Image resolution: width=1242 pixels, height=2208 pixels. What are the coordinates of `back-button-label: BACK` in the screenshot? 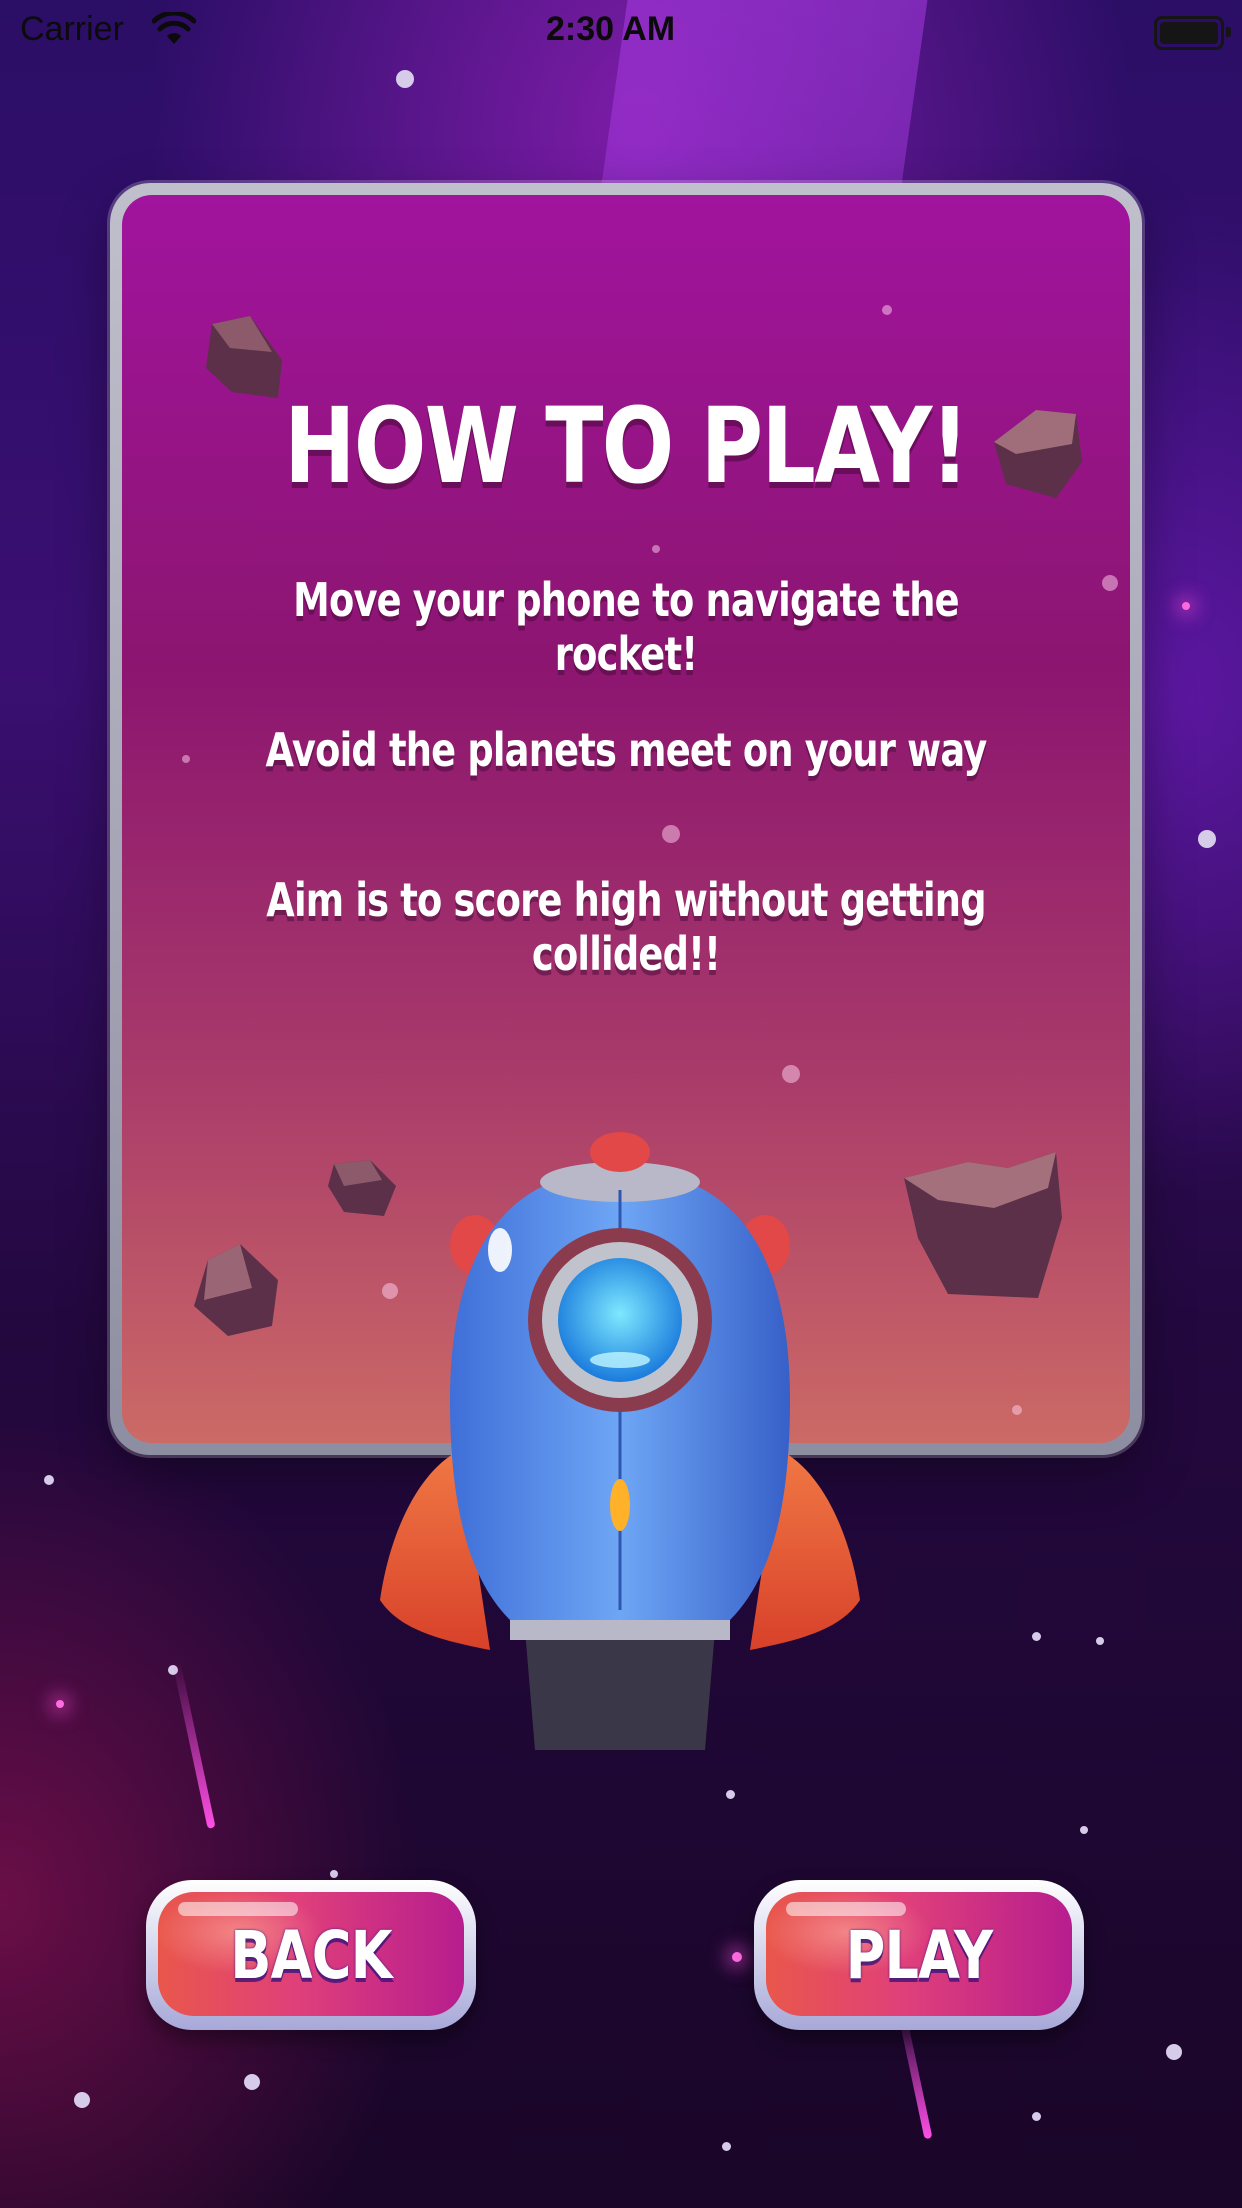 It's located at (311, 1955).